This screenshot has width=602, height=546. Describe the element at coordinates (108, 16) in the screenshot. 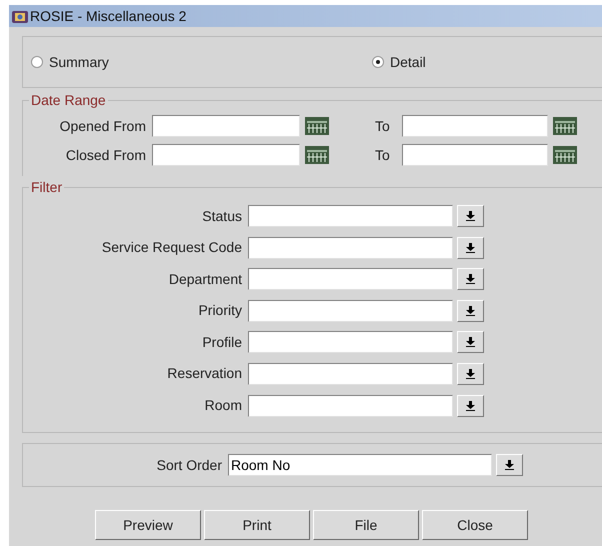

I see `window-title: ROSIE - Miscellaneous 2` at that location.